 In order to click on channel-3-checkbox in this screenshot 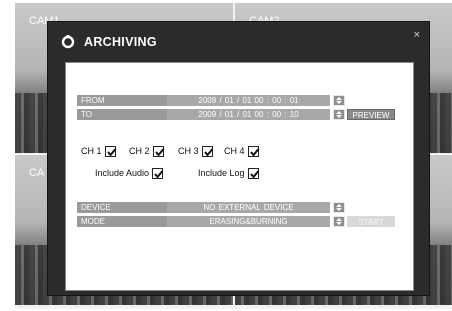, I will do `click(207, 152)`.